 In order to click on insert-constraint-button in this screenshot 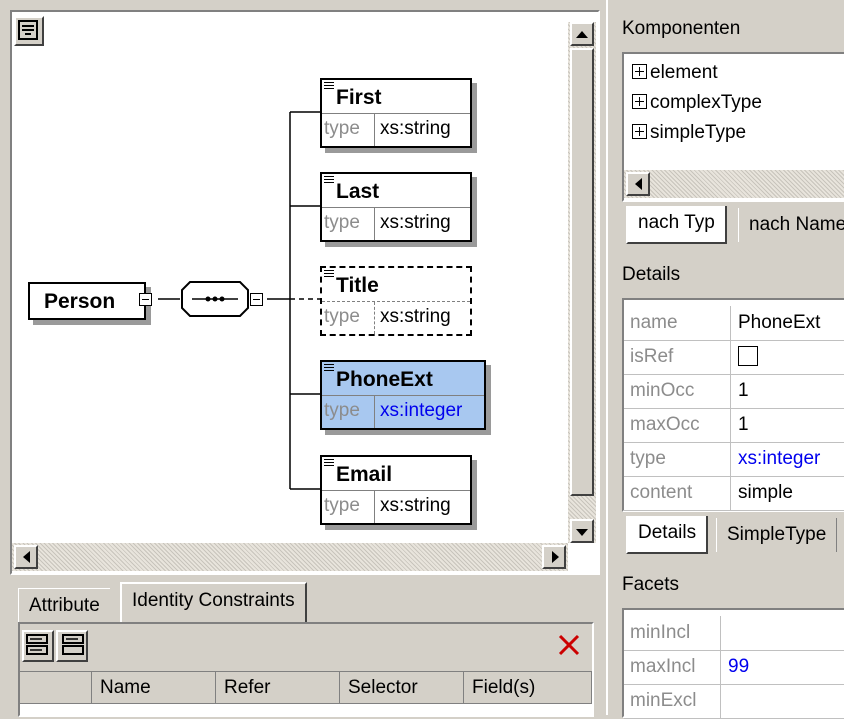, I will do `click(72, 646)`.